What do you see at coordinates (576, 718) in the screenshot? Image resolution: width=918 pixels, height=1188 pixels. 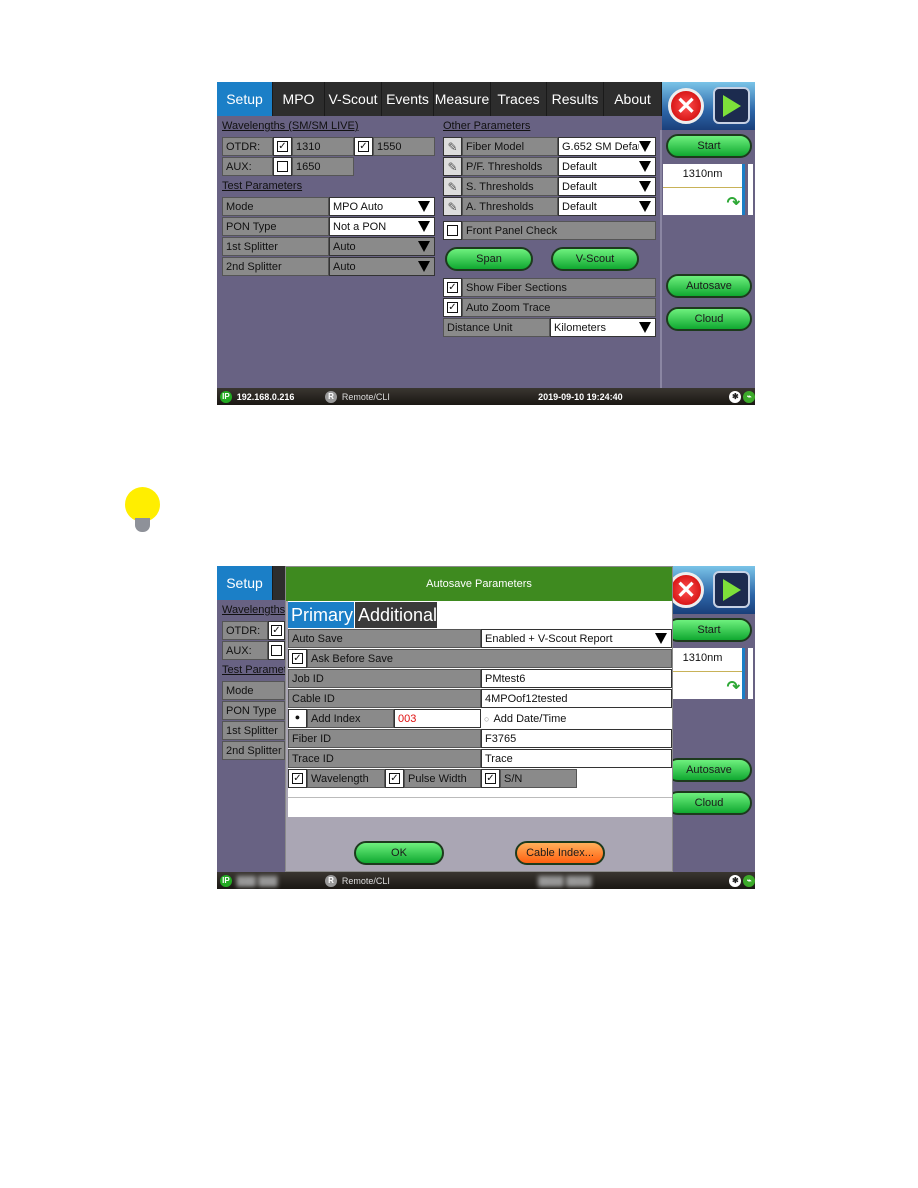 I see `add-datetime-option: ○ Add Date/Time` at bounding box center [576, 718].